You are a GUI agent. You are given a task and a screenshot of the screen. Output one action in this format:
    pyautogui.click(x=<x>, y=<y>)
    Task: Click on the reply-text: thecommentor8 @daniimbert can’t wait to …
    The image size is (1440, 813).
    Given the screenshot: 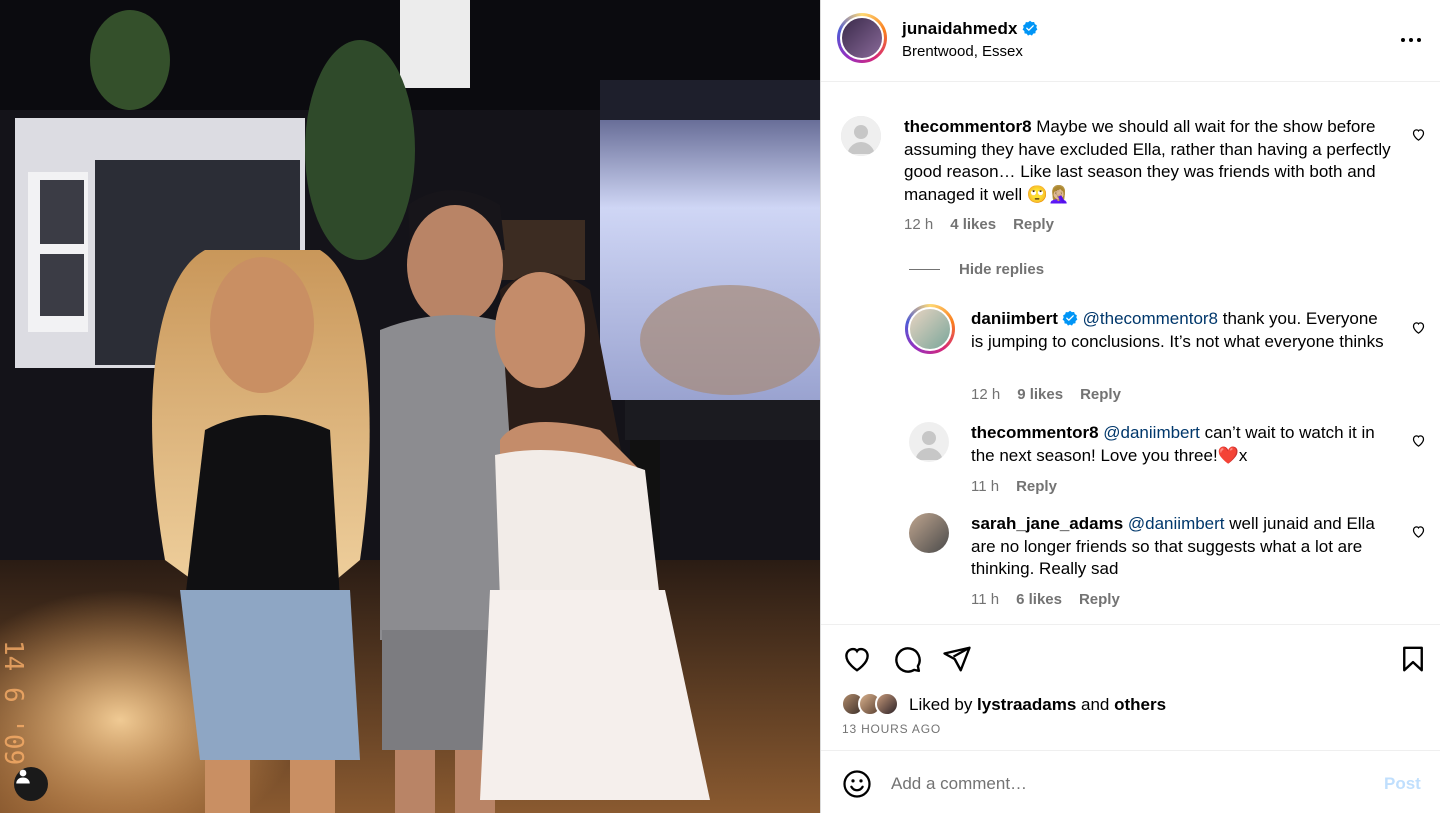 What is the action you would take?
    pyautogui.click(x=1181, y=444)
    